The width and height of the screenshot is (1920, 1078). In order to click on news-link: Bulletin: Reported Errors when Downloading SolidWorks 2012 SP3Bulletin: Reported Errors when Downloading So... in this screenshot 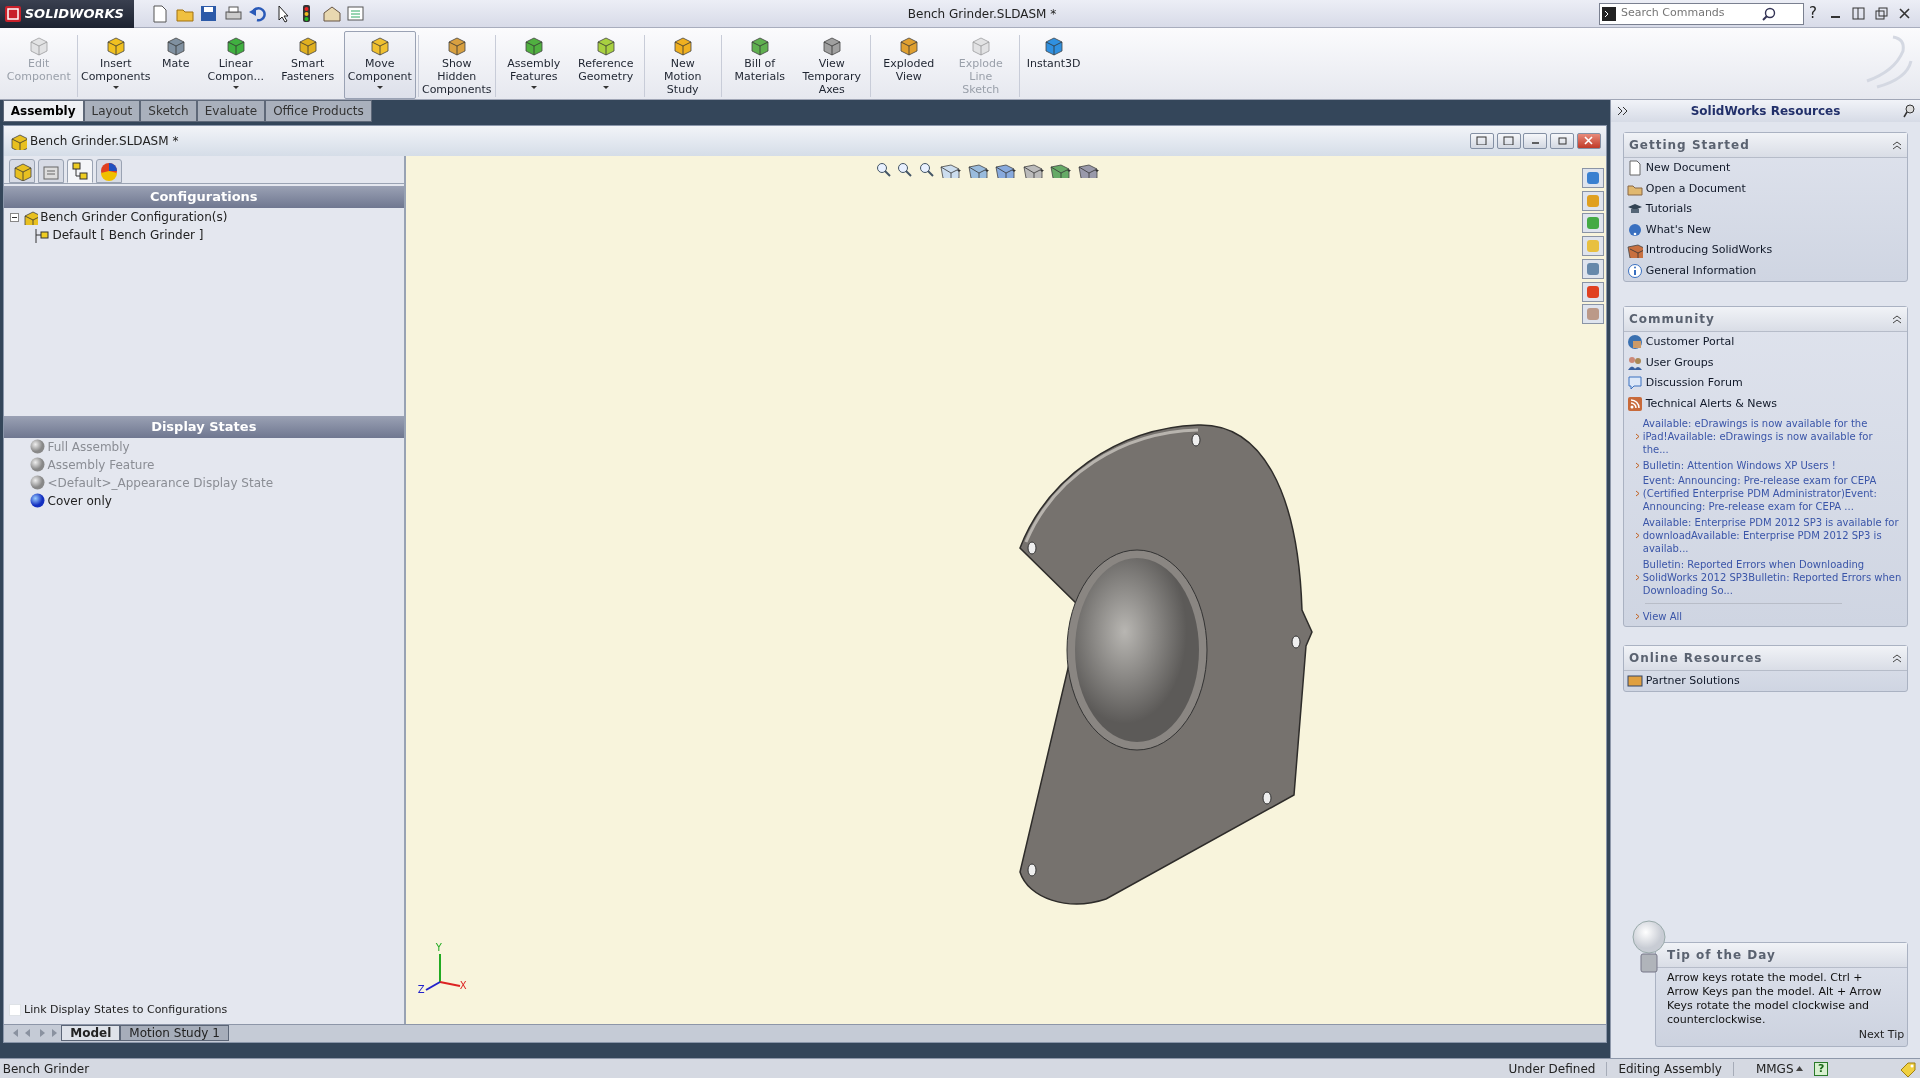, I will do `click(1772, 577)`.